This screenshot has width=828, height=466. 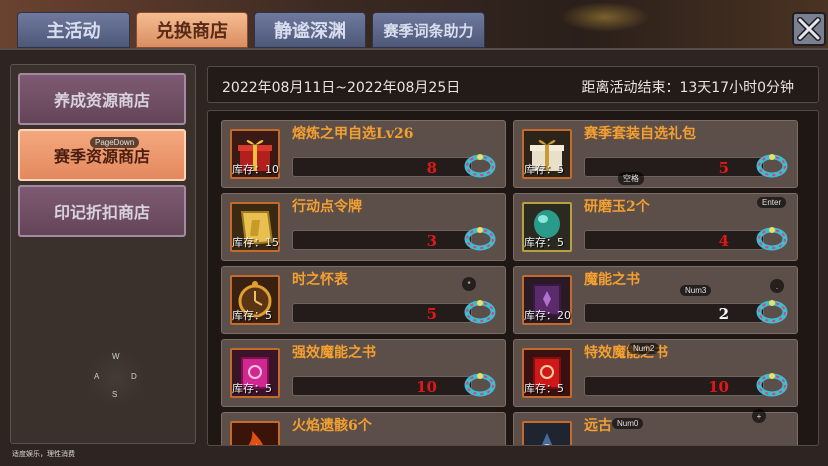 What do you see at coordinates (759, 416) in the screenshot?
I see `key-hint-plus: +` at bounding box center [759, 416].